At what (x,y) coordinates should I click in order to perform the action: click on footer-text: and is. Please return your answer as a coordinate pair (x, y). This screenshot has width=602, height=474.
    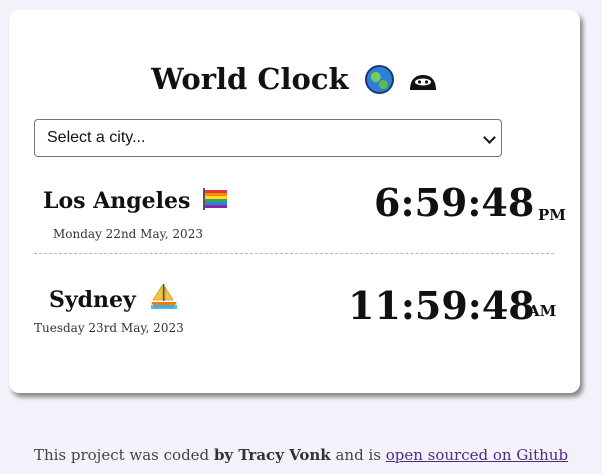
    Looking at the image, I should click on (358, 455).